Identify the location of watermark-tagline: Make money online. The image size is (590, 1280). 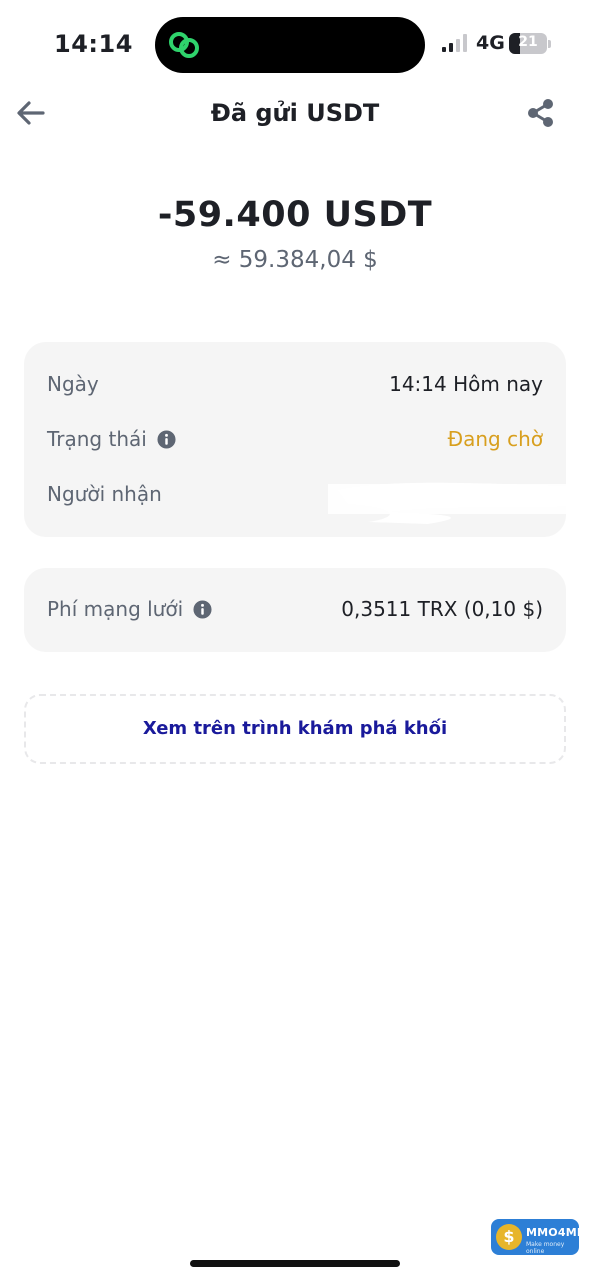
(545, 1248).